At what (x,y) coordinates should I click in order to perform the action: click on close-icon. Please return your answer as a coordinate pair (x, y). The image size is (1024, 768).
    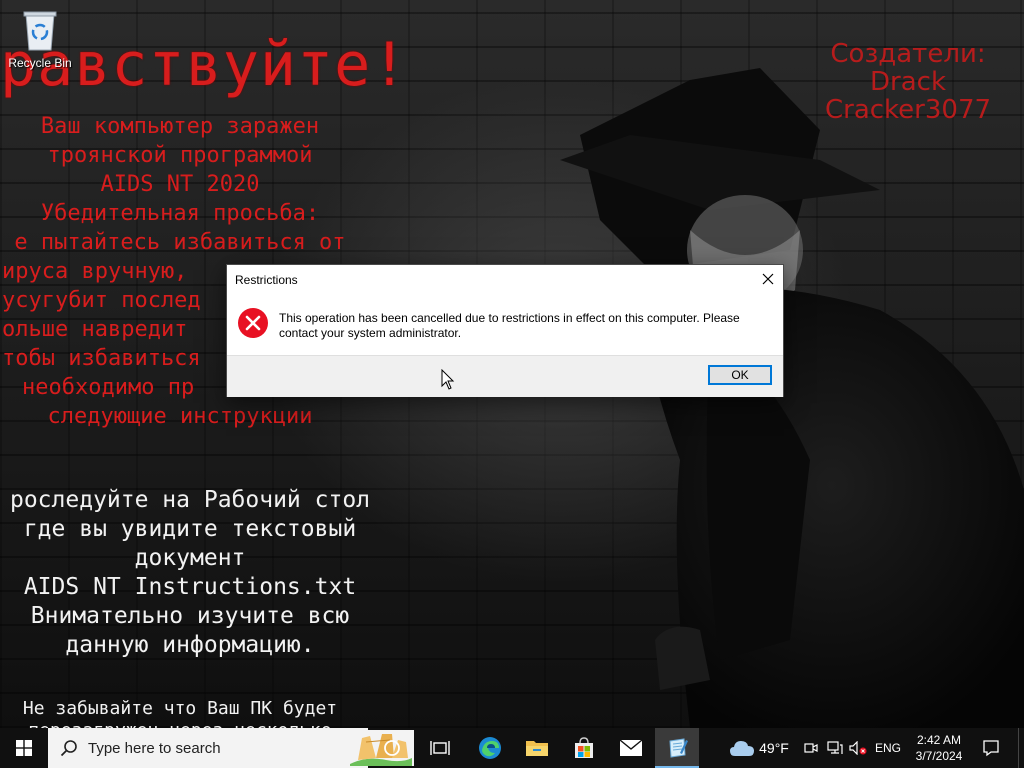
    Looking at the image, I should click on (768, 279).